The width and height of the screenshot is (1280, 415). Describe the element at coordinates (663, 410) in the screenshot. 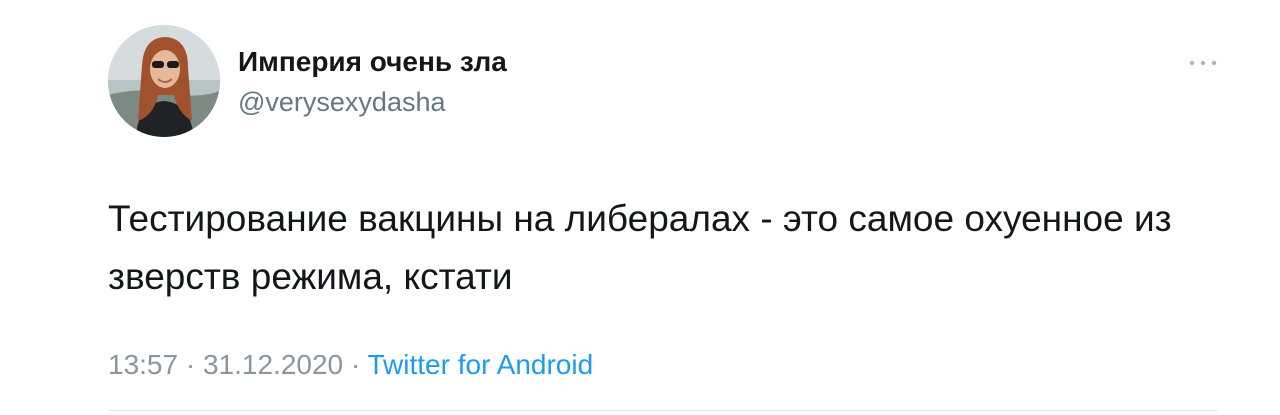

I see `divider` at that location.